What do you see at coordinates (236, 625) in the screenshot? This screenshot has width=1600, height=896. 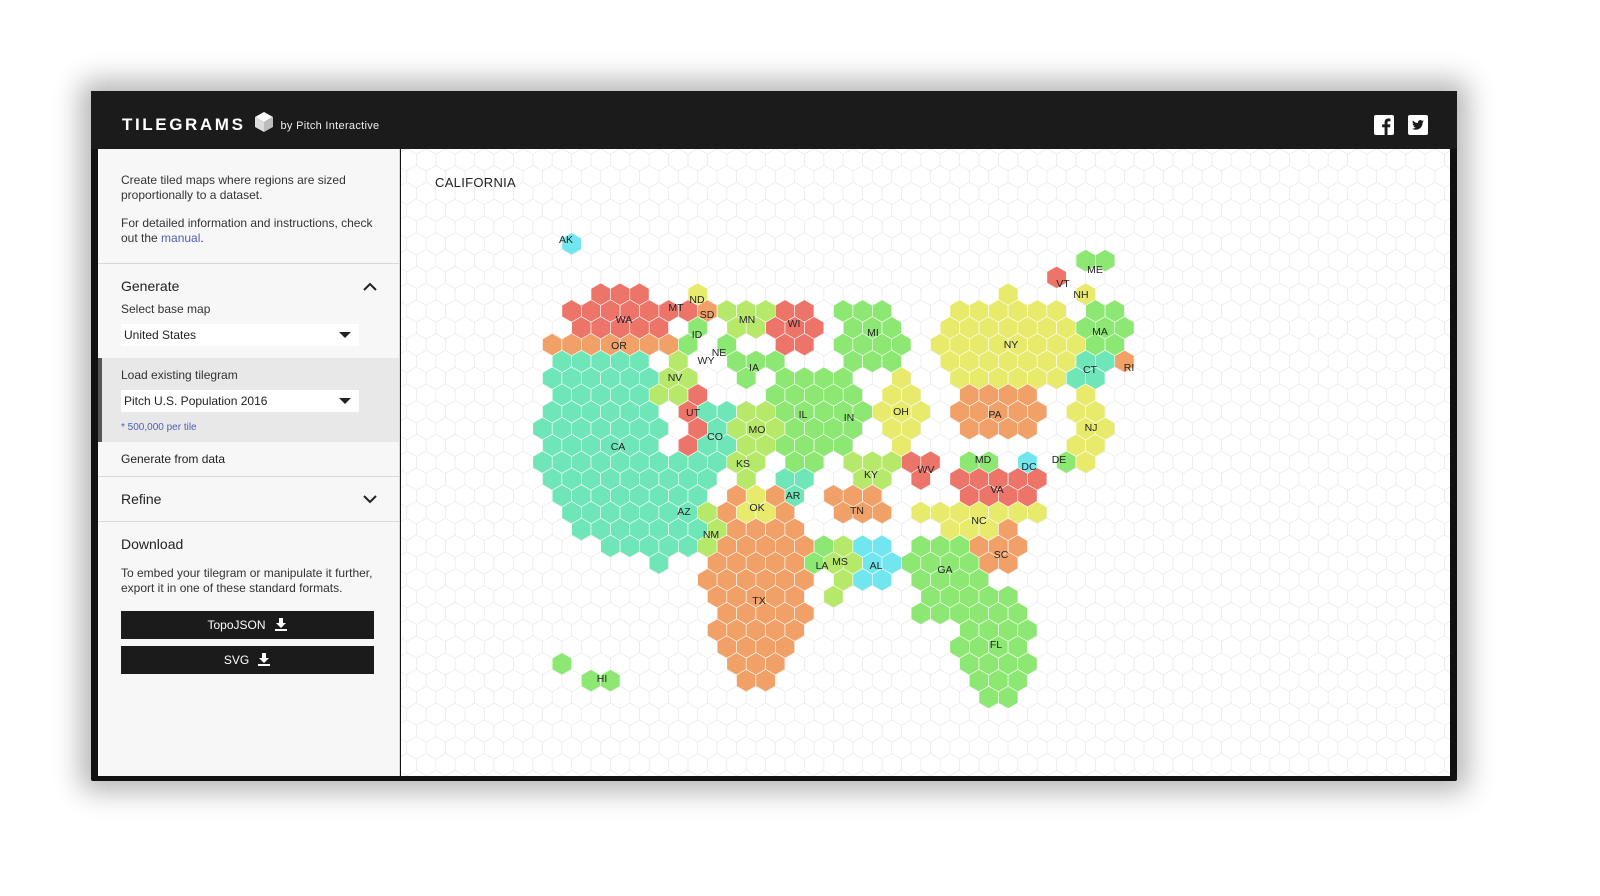 I see `topojson-label: TopoJSON` at bounding box center [236, 625].